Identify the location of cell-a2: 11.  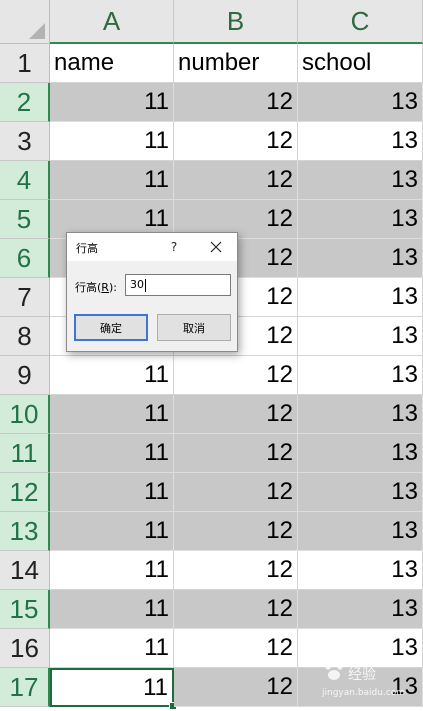
(112, 102).